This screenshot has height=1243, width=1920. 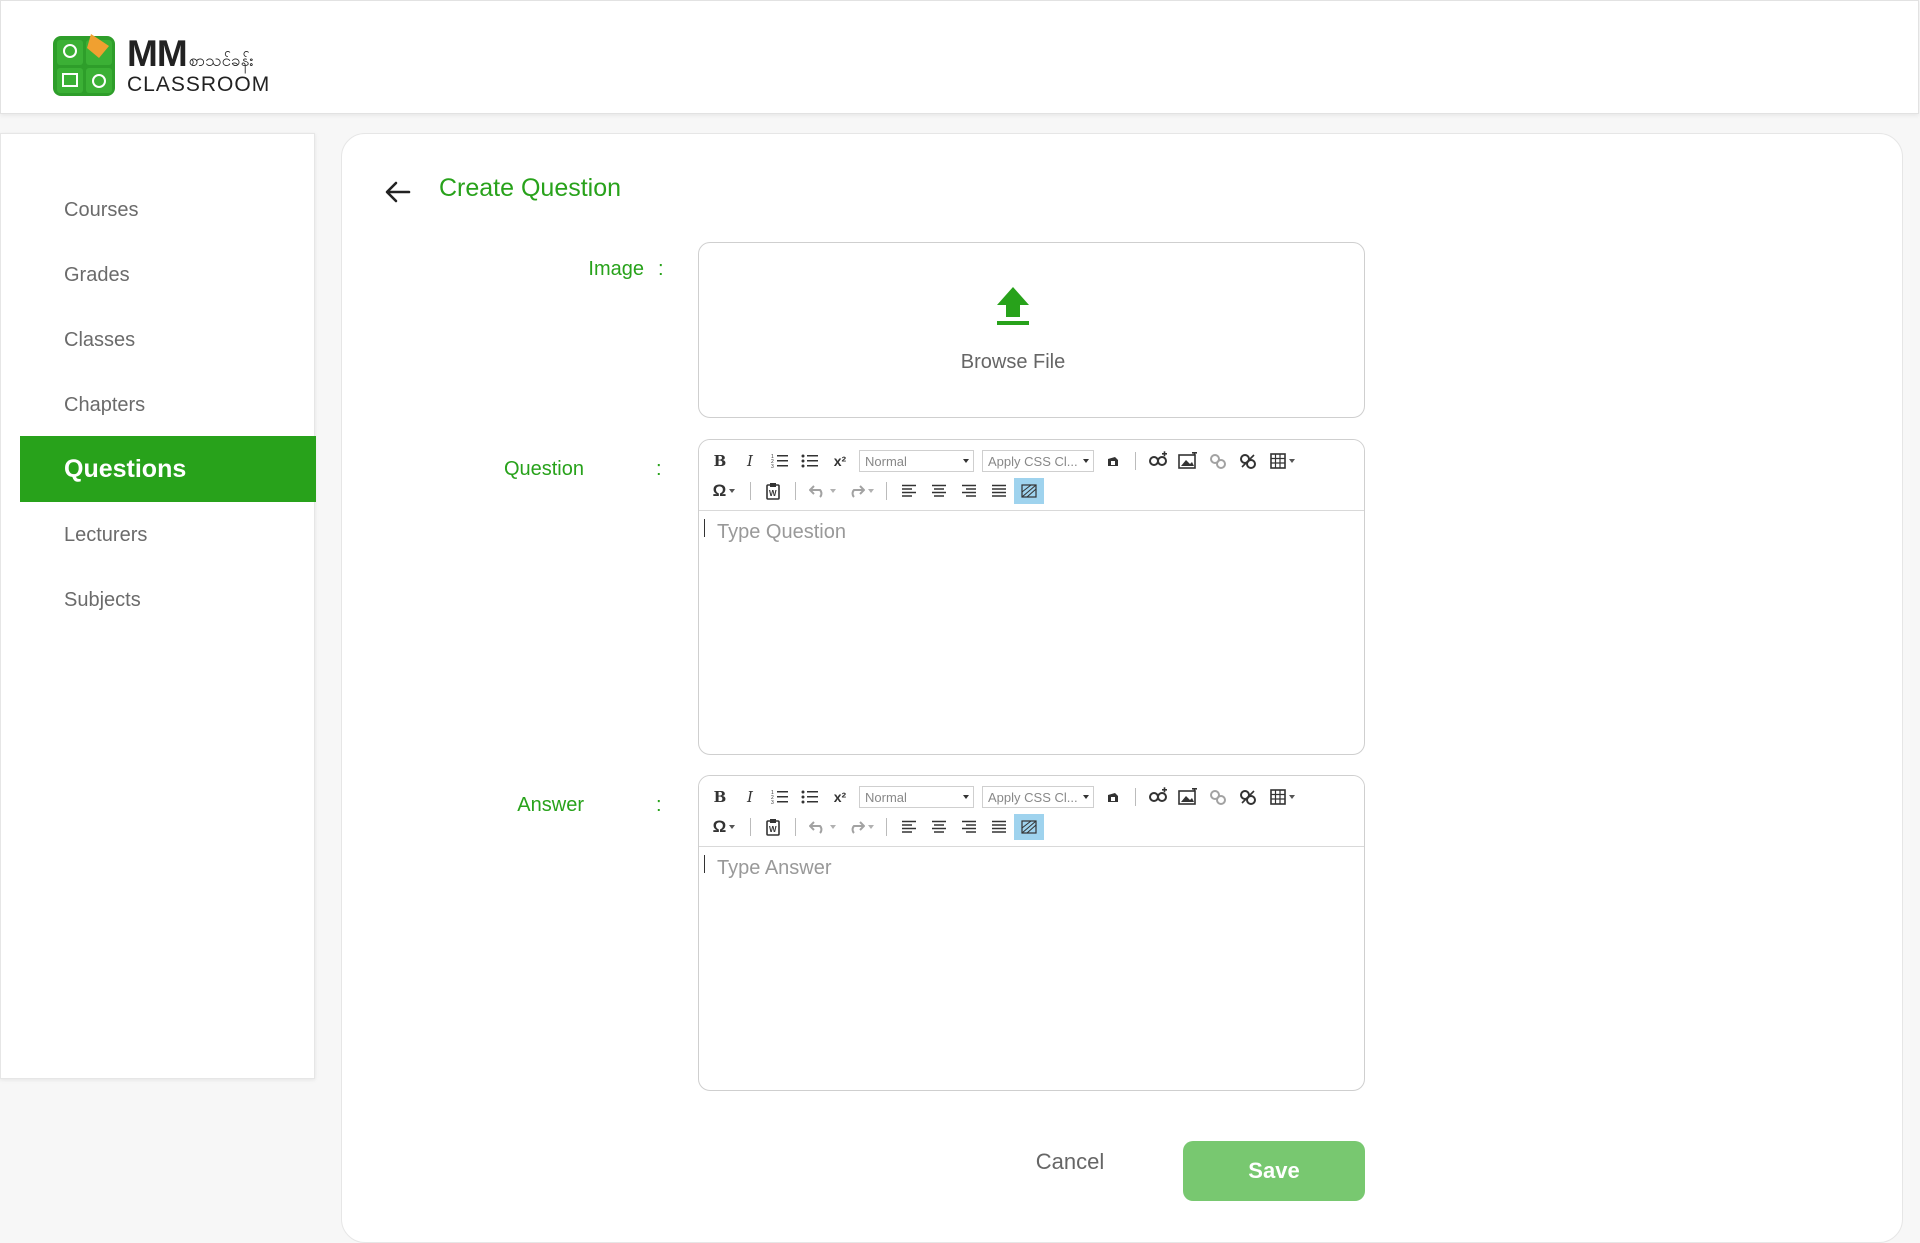 I want to click on answer-placeholder: Type Answer, so click(x=774, y=868).